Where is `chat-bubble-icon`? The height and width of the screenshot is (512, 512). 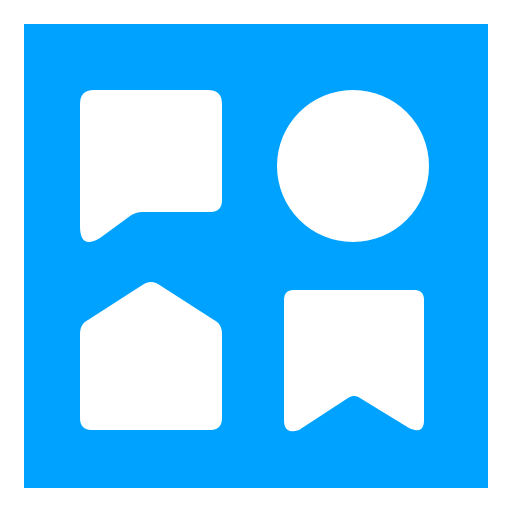
chat-bubble-icon is located at coordinates (151, 166).